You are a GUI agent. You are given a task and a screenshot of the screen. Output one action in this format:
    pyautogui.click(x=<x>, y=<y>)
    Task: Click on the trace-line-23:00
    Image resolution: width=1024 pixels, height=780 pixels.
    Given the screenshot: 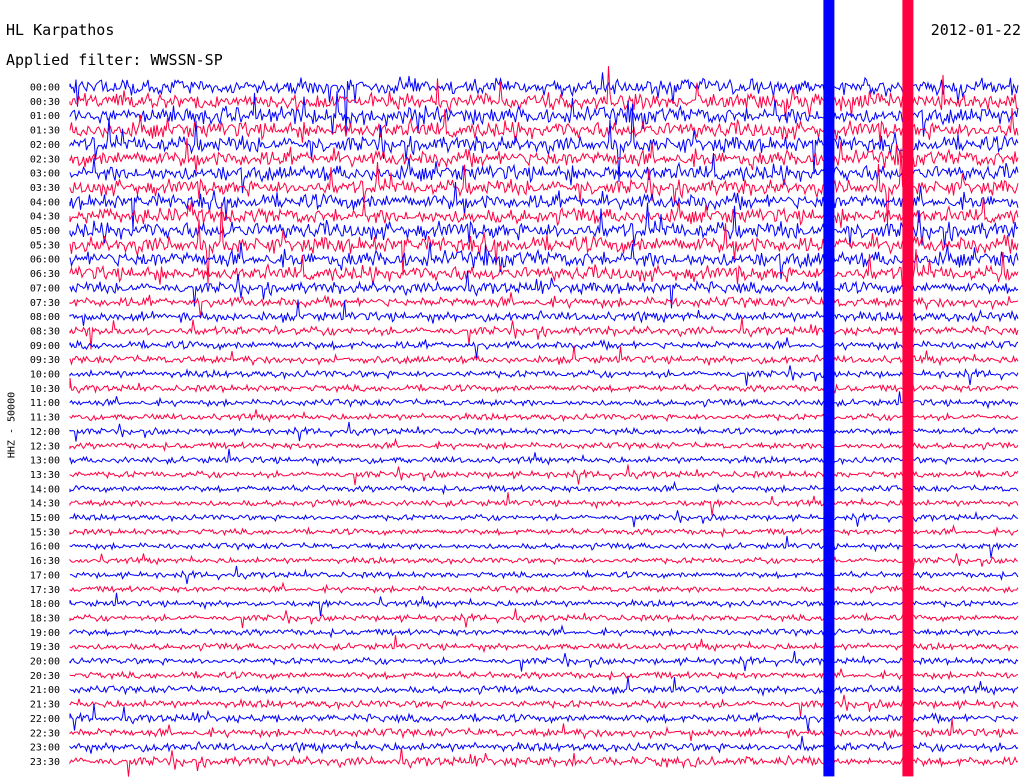 What is the action you would take?
    pyautogui.click(x=544, y=745)
    